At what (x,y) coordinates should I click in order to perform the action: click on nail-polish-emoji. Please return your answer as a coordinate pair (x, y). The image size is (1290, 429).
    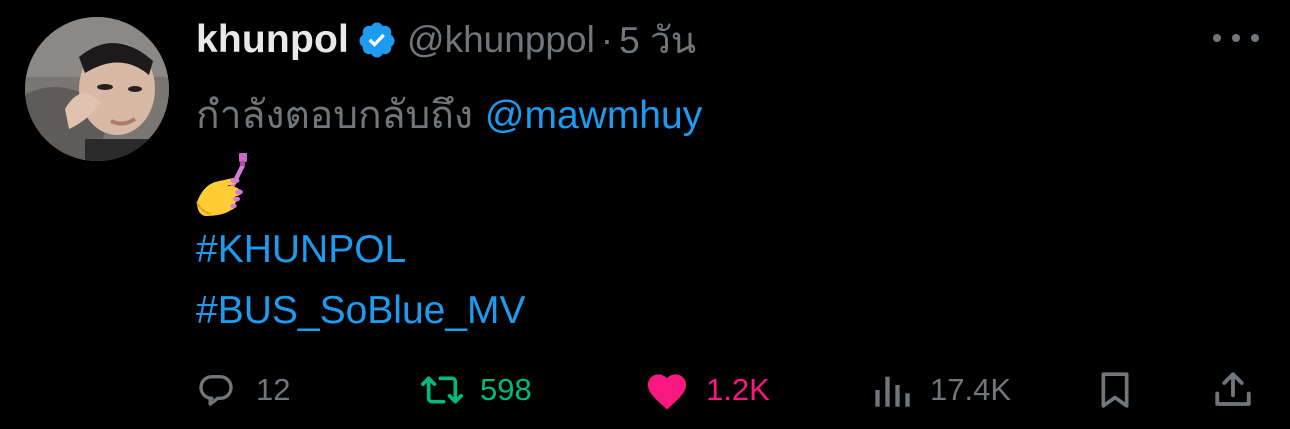
    Looking at the image, I should click on (220, 185).